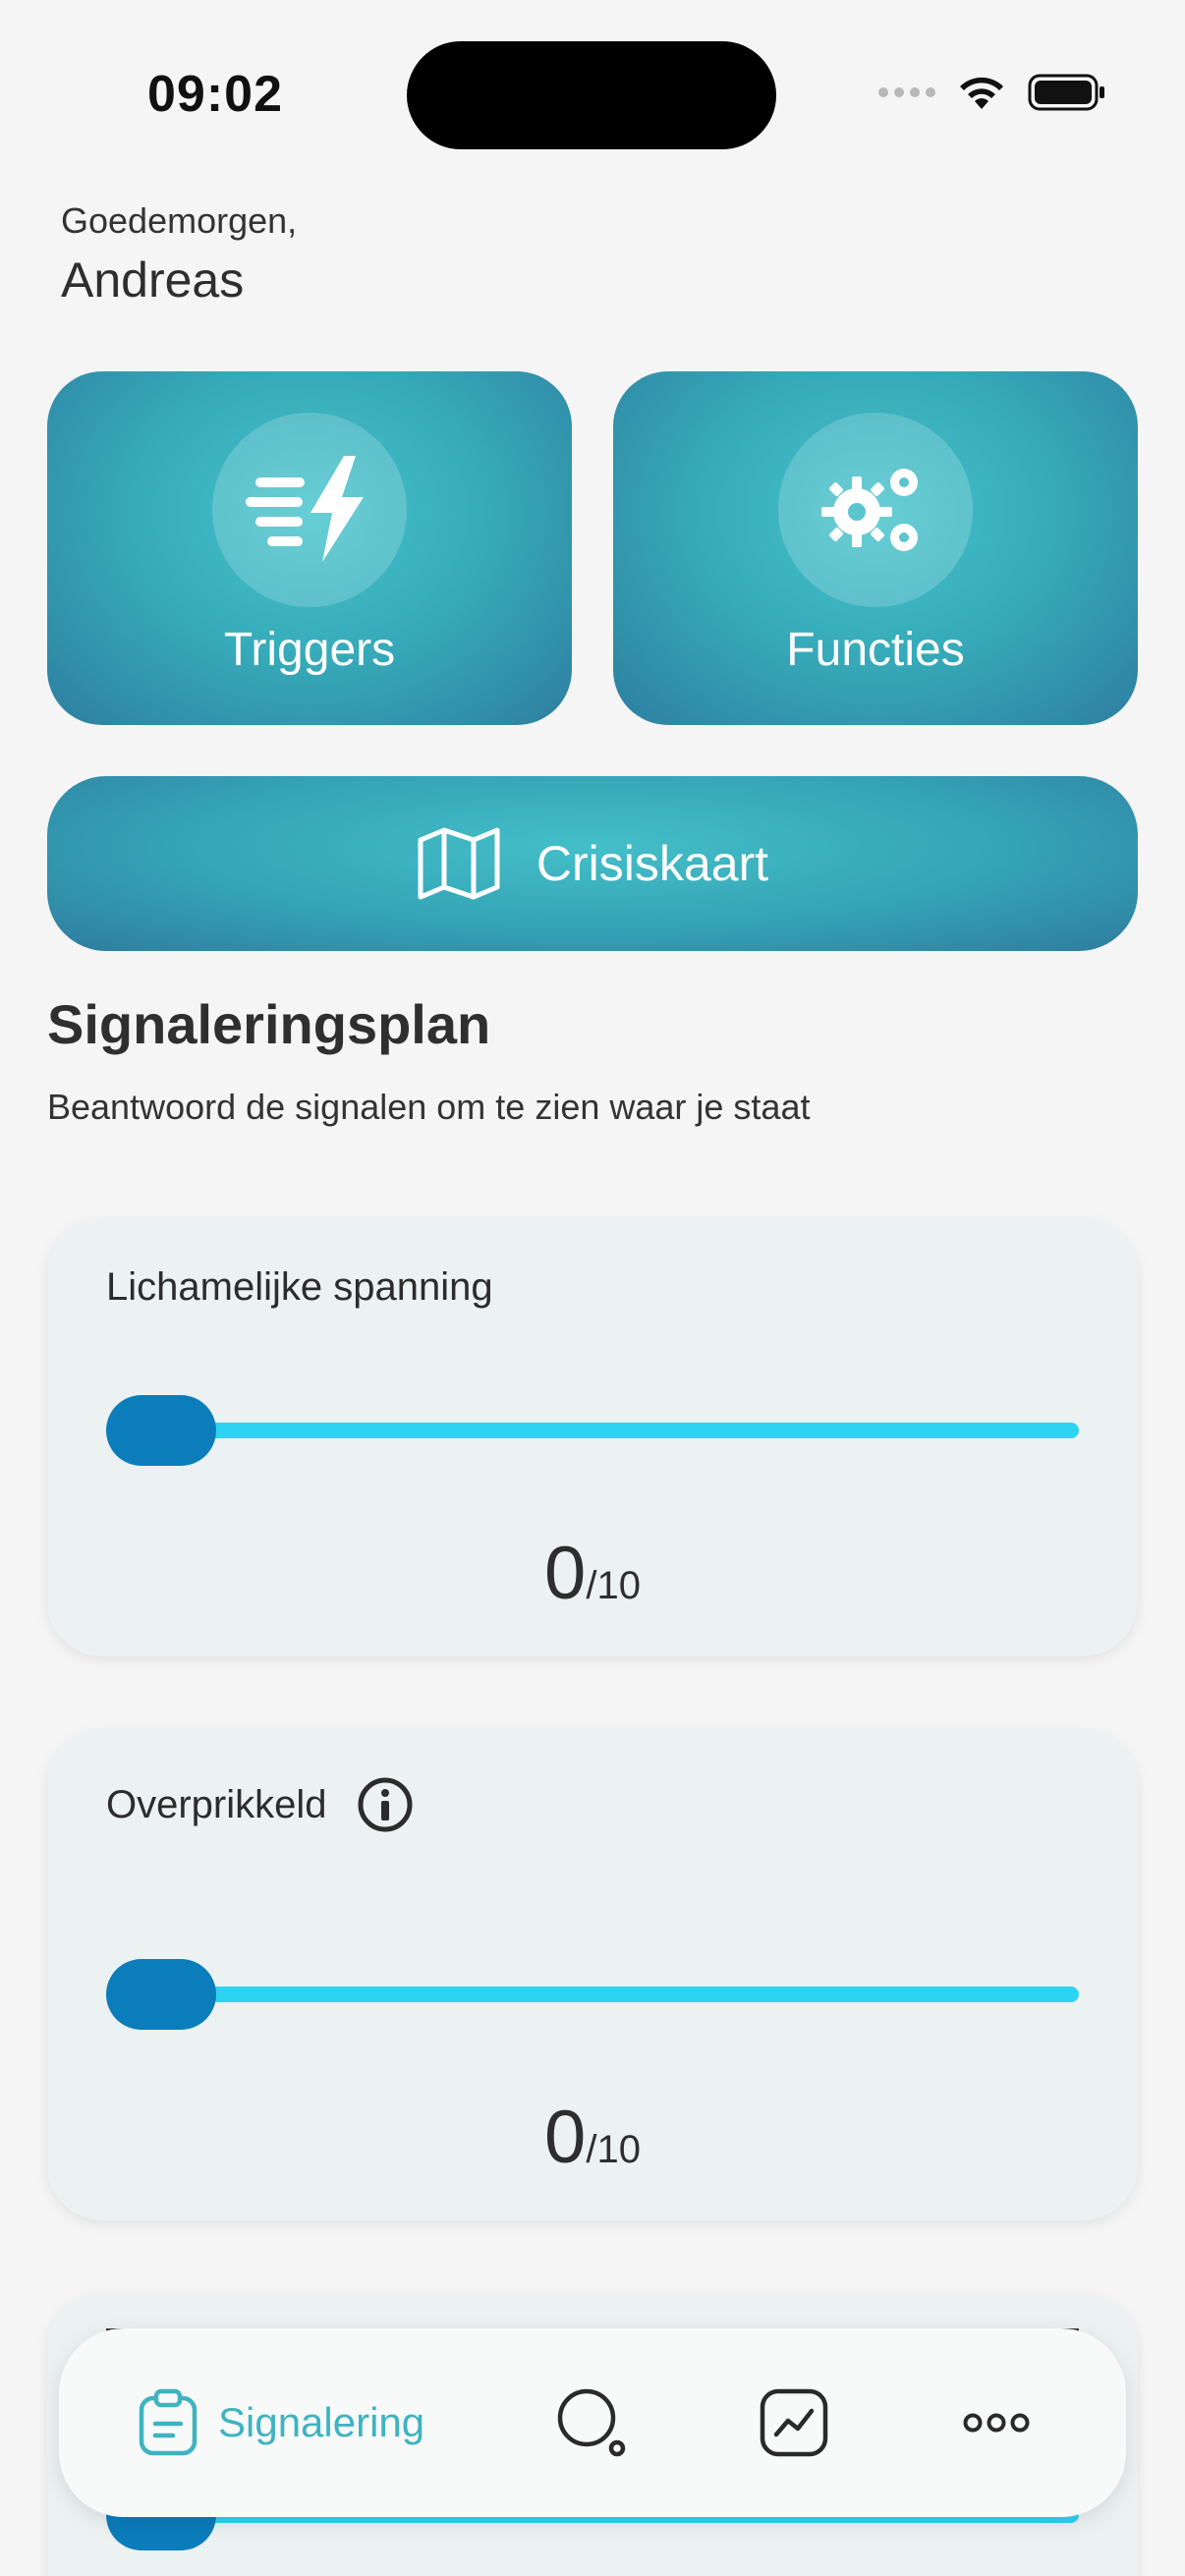 Image resolution: width=1185 pixels, height=2576 pixels. Describe the element at coordinates (310, 650) in the screenshot. I see `triggers-label: Triggers` at that location.